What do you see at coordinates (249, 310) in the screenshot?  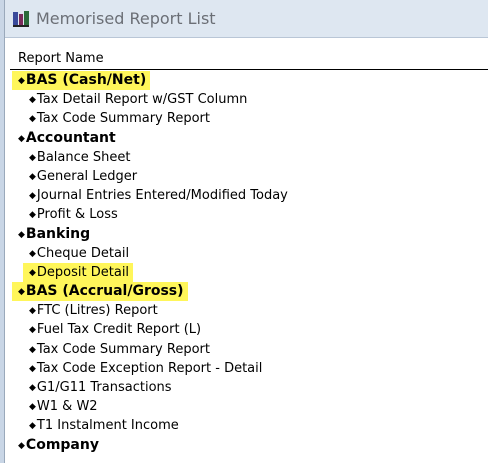 I see `report-row: ◆FTC (Litres) Report` at bounding box center [249, 310].